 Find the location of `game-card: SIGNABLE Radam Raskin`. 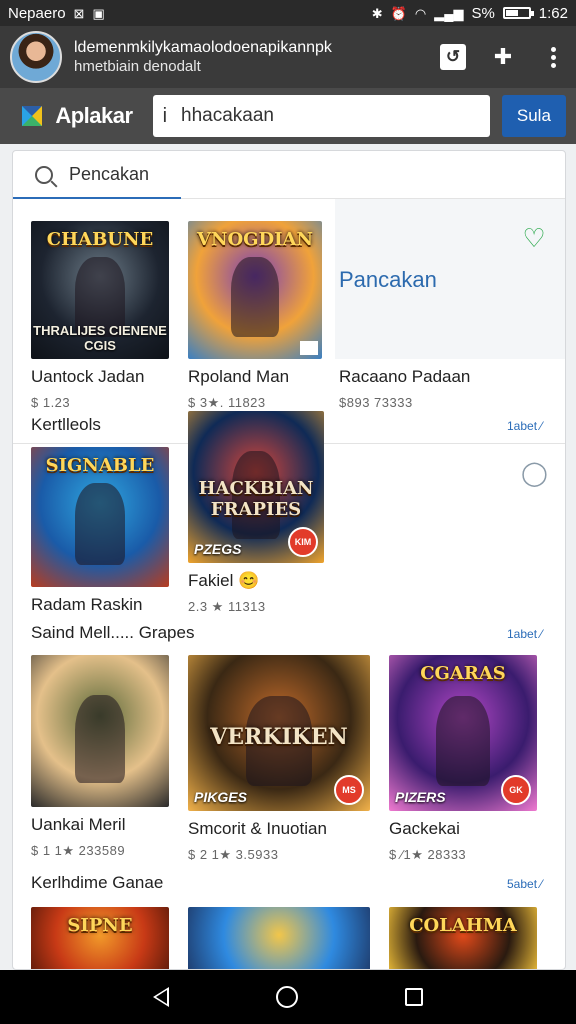

game-card: SIGNABLE Radam Raskin is located at coordinates (101, 531).